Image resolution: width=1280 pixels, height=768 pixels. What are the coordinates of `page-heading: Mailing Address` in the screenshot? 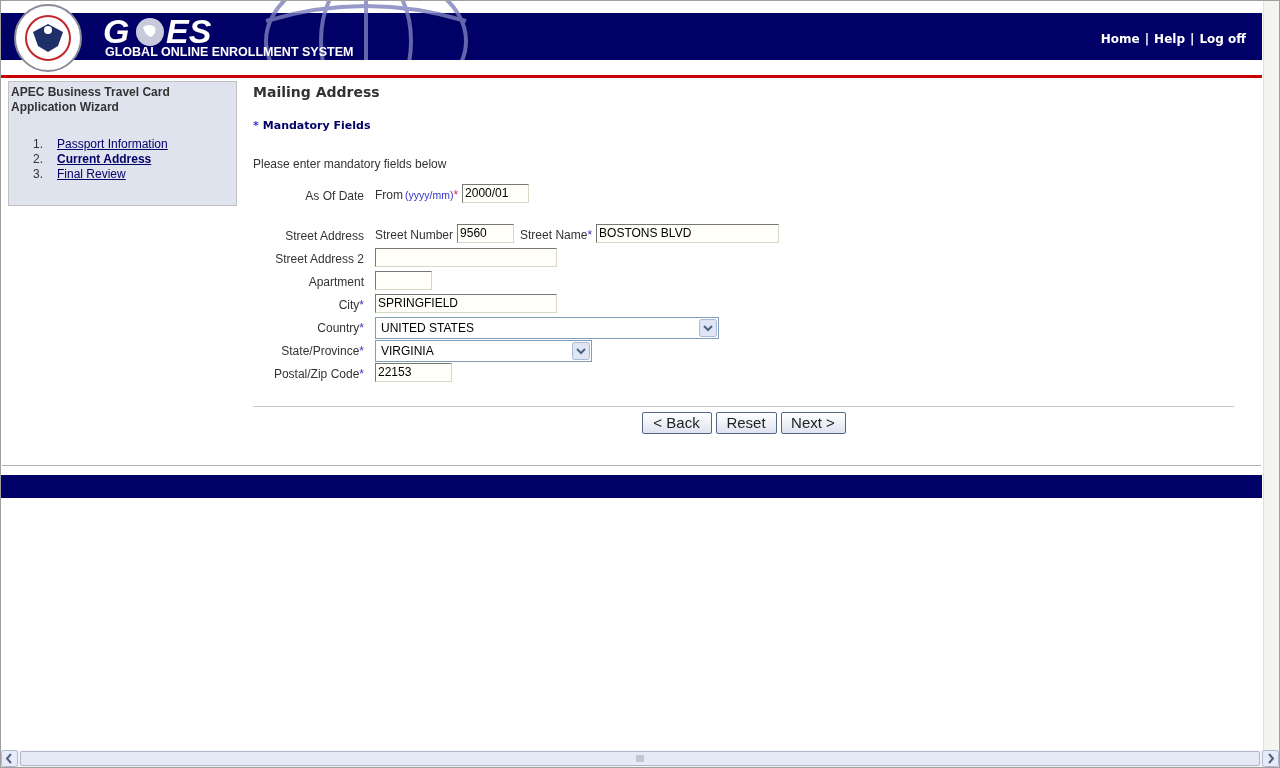 It's located at (317, 92).